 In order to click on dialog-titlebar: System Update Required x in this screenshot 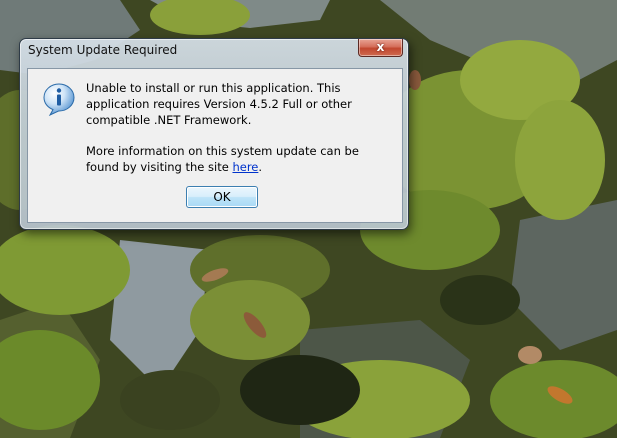, I will do `click(214, 50)`.